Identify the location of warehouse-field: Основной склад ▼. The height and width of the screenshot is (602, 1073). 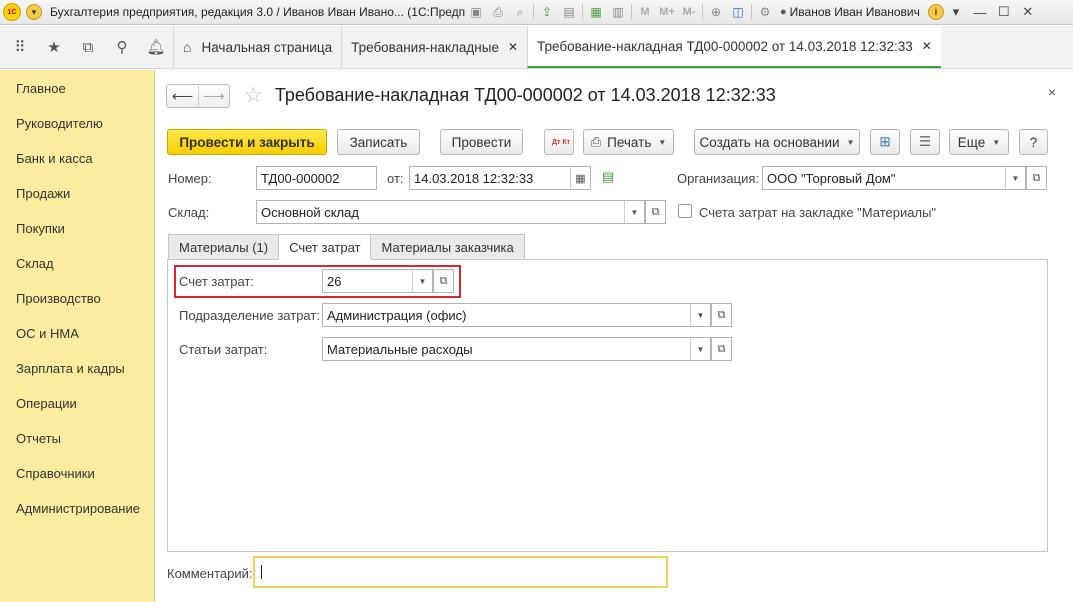
(450, 212).